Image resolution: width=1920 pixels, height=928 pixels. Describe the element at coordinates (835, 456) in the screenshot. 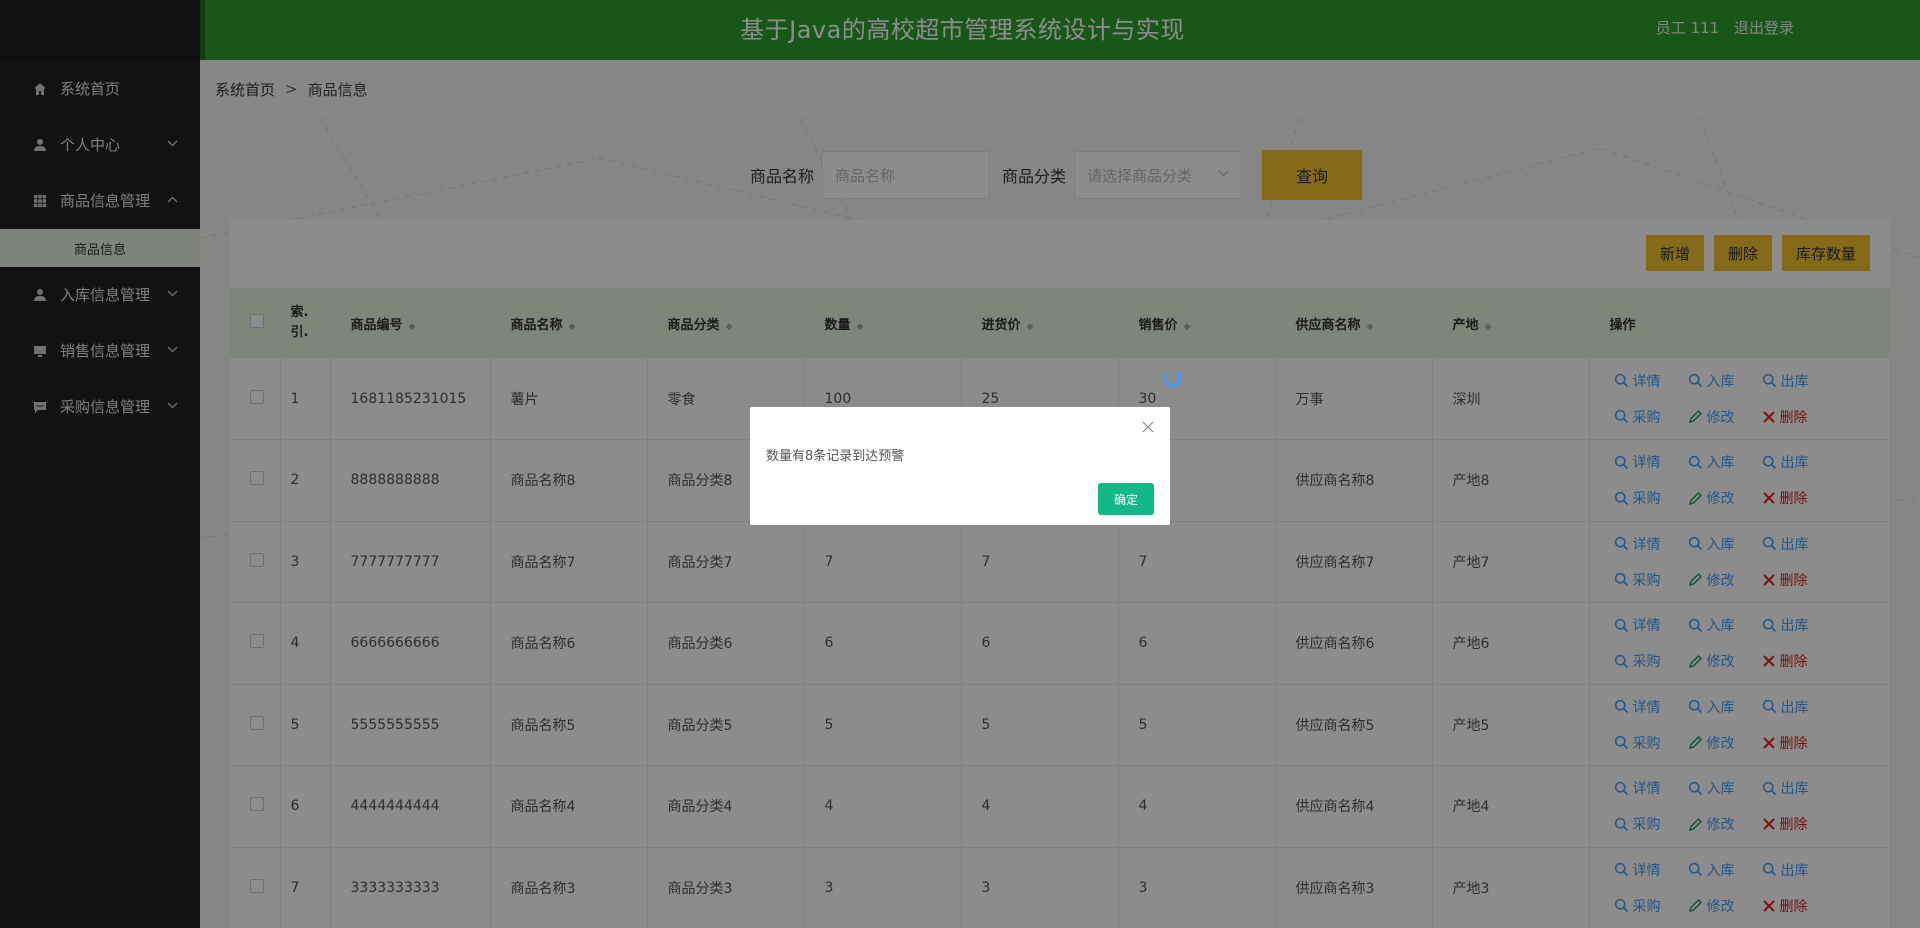

I see `alert-message: 数量有8条记录到达预警` at that location.